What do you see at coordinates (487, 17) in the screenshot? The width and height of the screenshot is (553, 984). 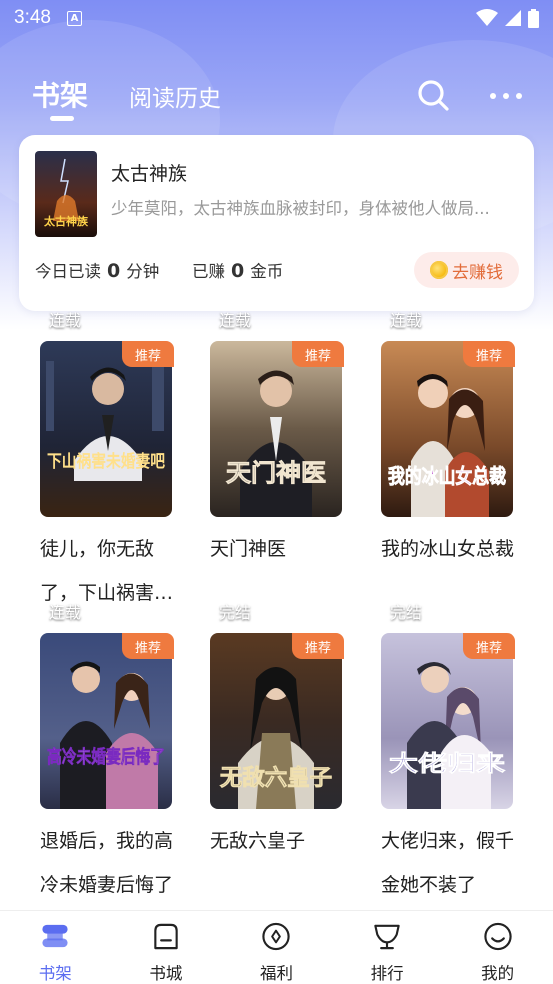 I see `wifi-icon` at bounding box center [487, 17].